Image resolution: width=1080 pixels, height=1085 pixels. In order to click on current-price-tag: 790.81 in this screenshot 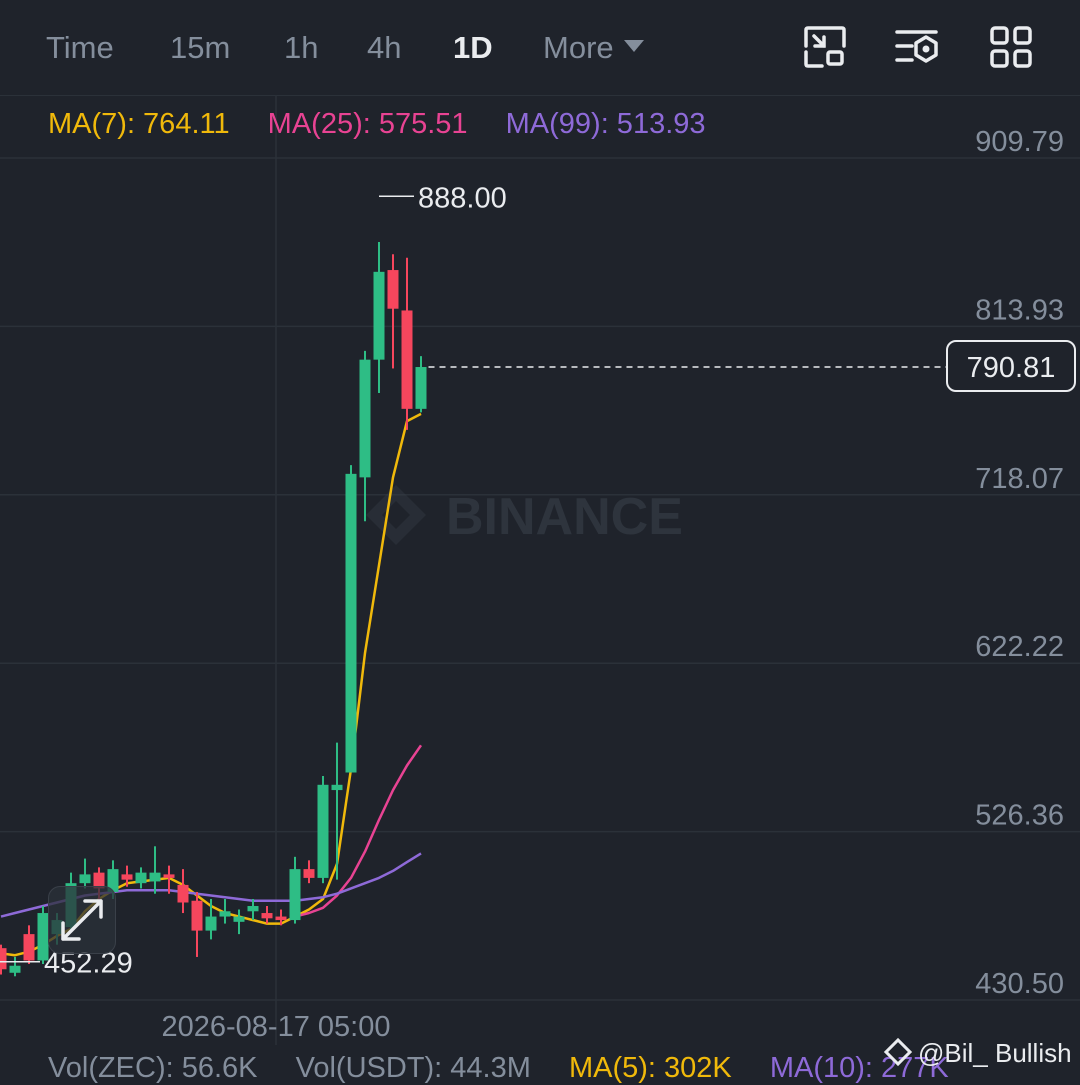, I will do `click(1011, 366)`.